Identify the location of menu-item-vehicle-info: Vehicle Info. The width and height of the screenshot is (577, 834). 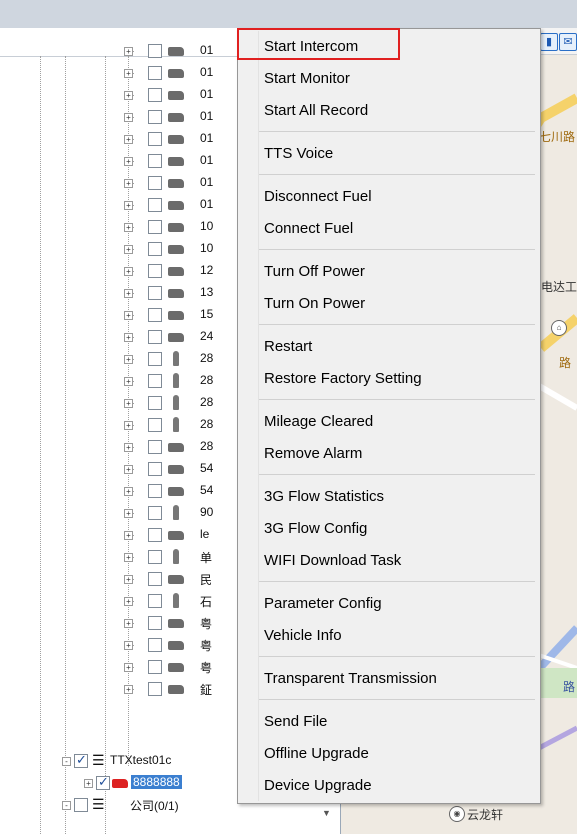
(303, 635).